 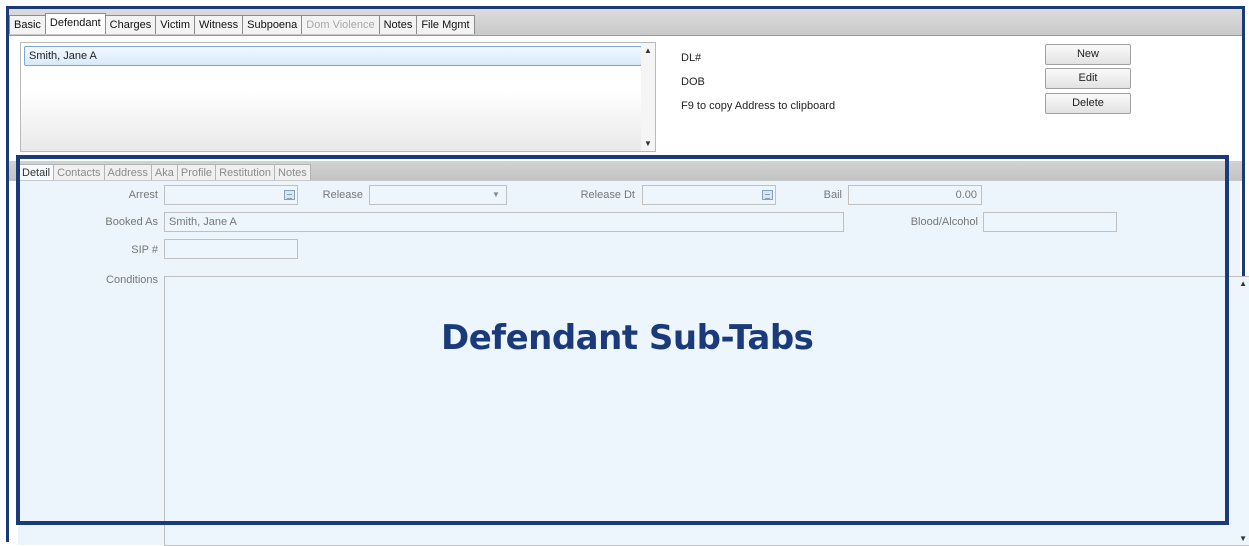 What do you see at coordinates (219, 24) in the screenshot?
I see `tab-witness: Witness` at bounding box center [219, 24].